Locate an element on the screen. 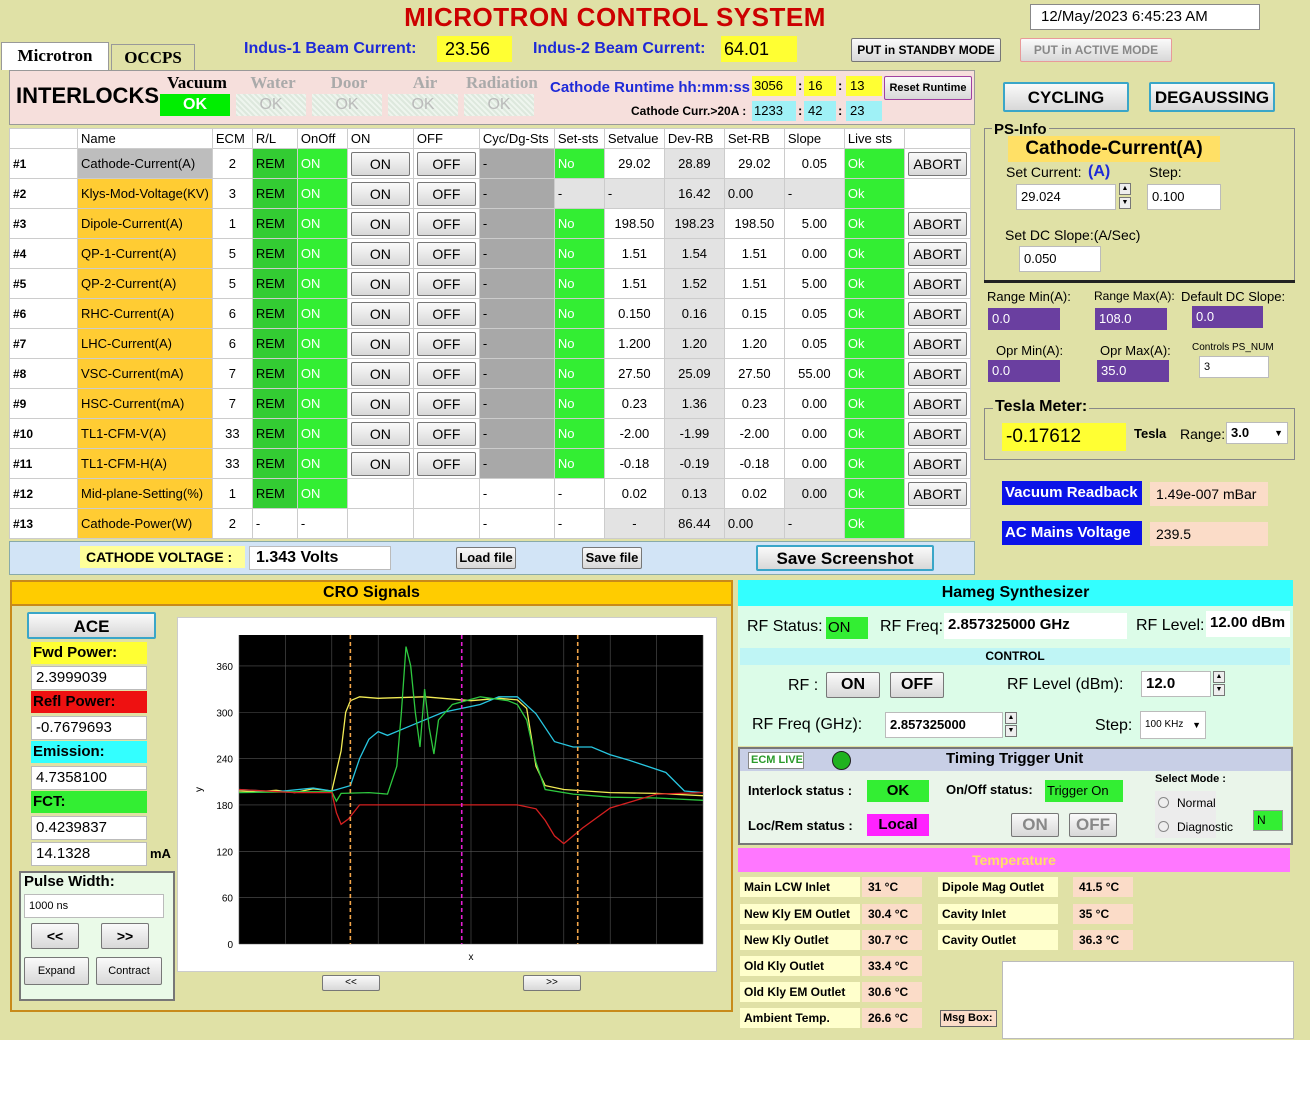  rf-on-button: ON is located at coordinates (853, 685).